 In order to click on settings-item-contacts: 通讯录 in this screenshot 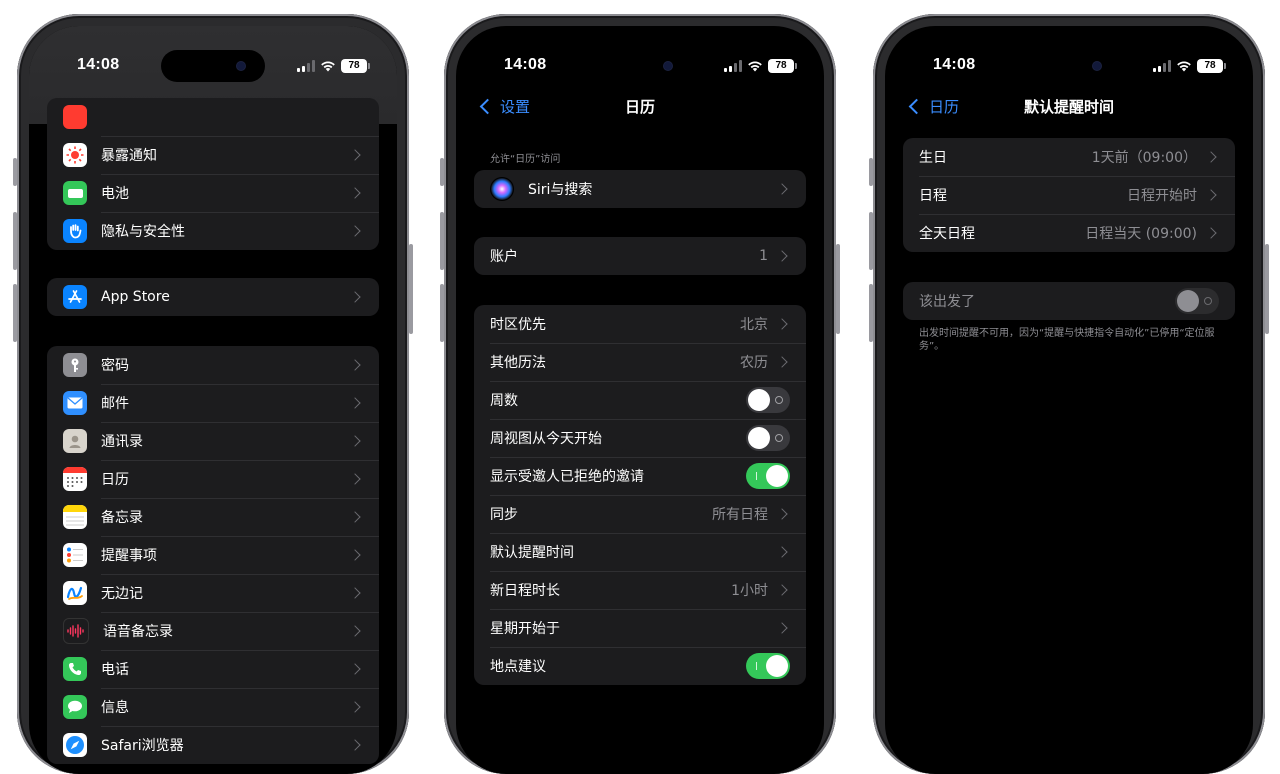, I will do `click(213, 441)`.